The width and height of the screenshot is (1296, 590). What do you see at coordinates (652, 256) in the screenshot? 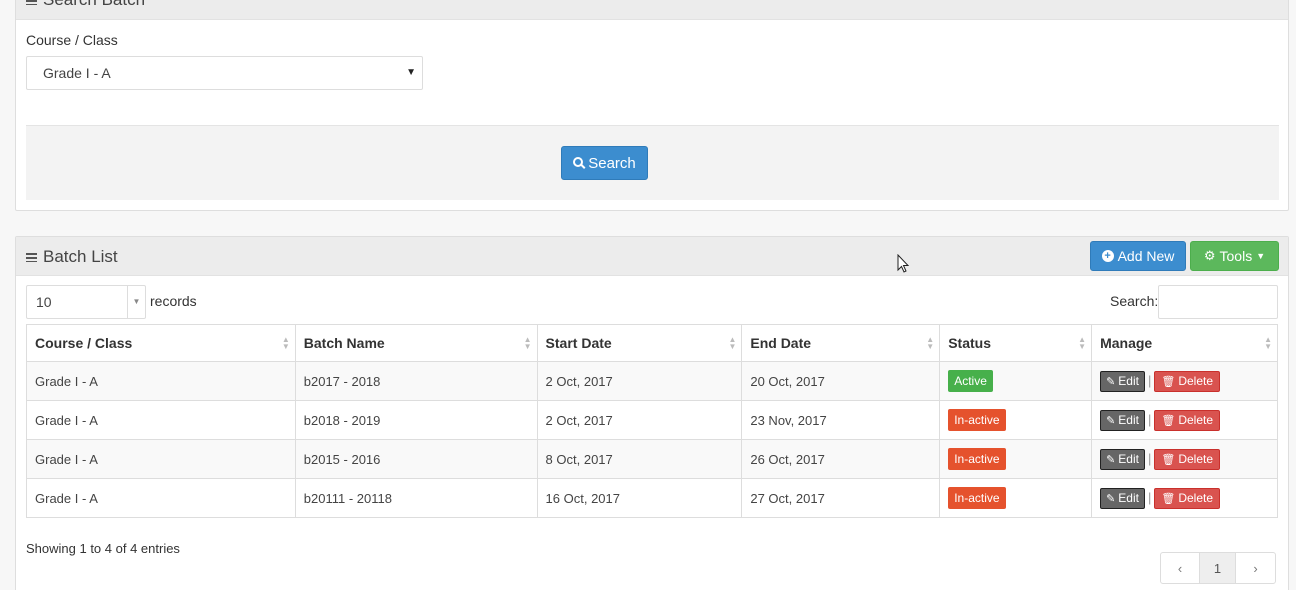
I see `list-panel-header: Batch List + Add New ⚙ Tools ▼` at bounding box center [652, 256].